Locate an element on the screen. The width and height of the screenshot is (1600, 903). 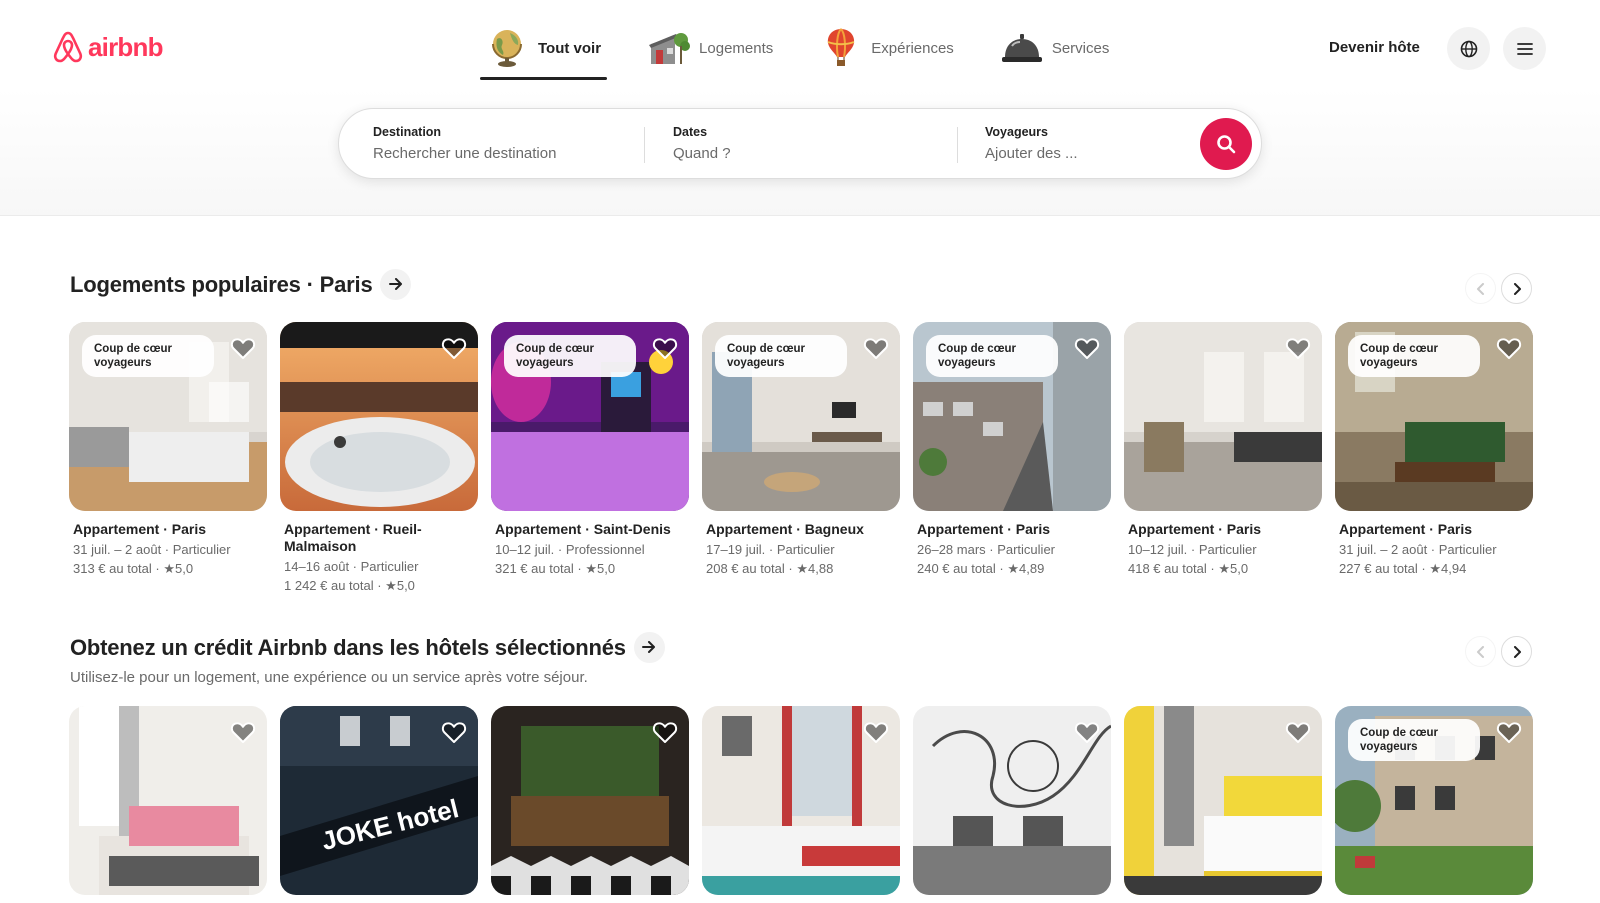
menu-button is located at coordinates (1524, 48).